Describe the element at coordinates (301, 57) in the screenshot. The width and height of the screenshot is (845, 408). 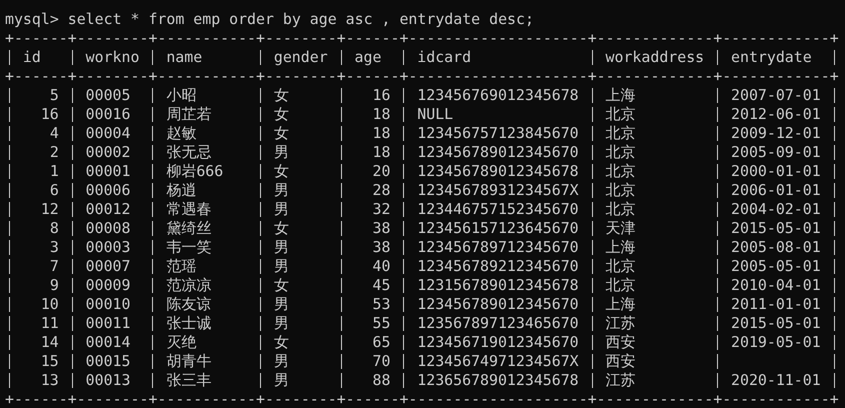
I see `column-header: gender` at that location.